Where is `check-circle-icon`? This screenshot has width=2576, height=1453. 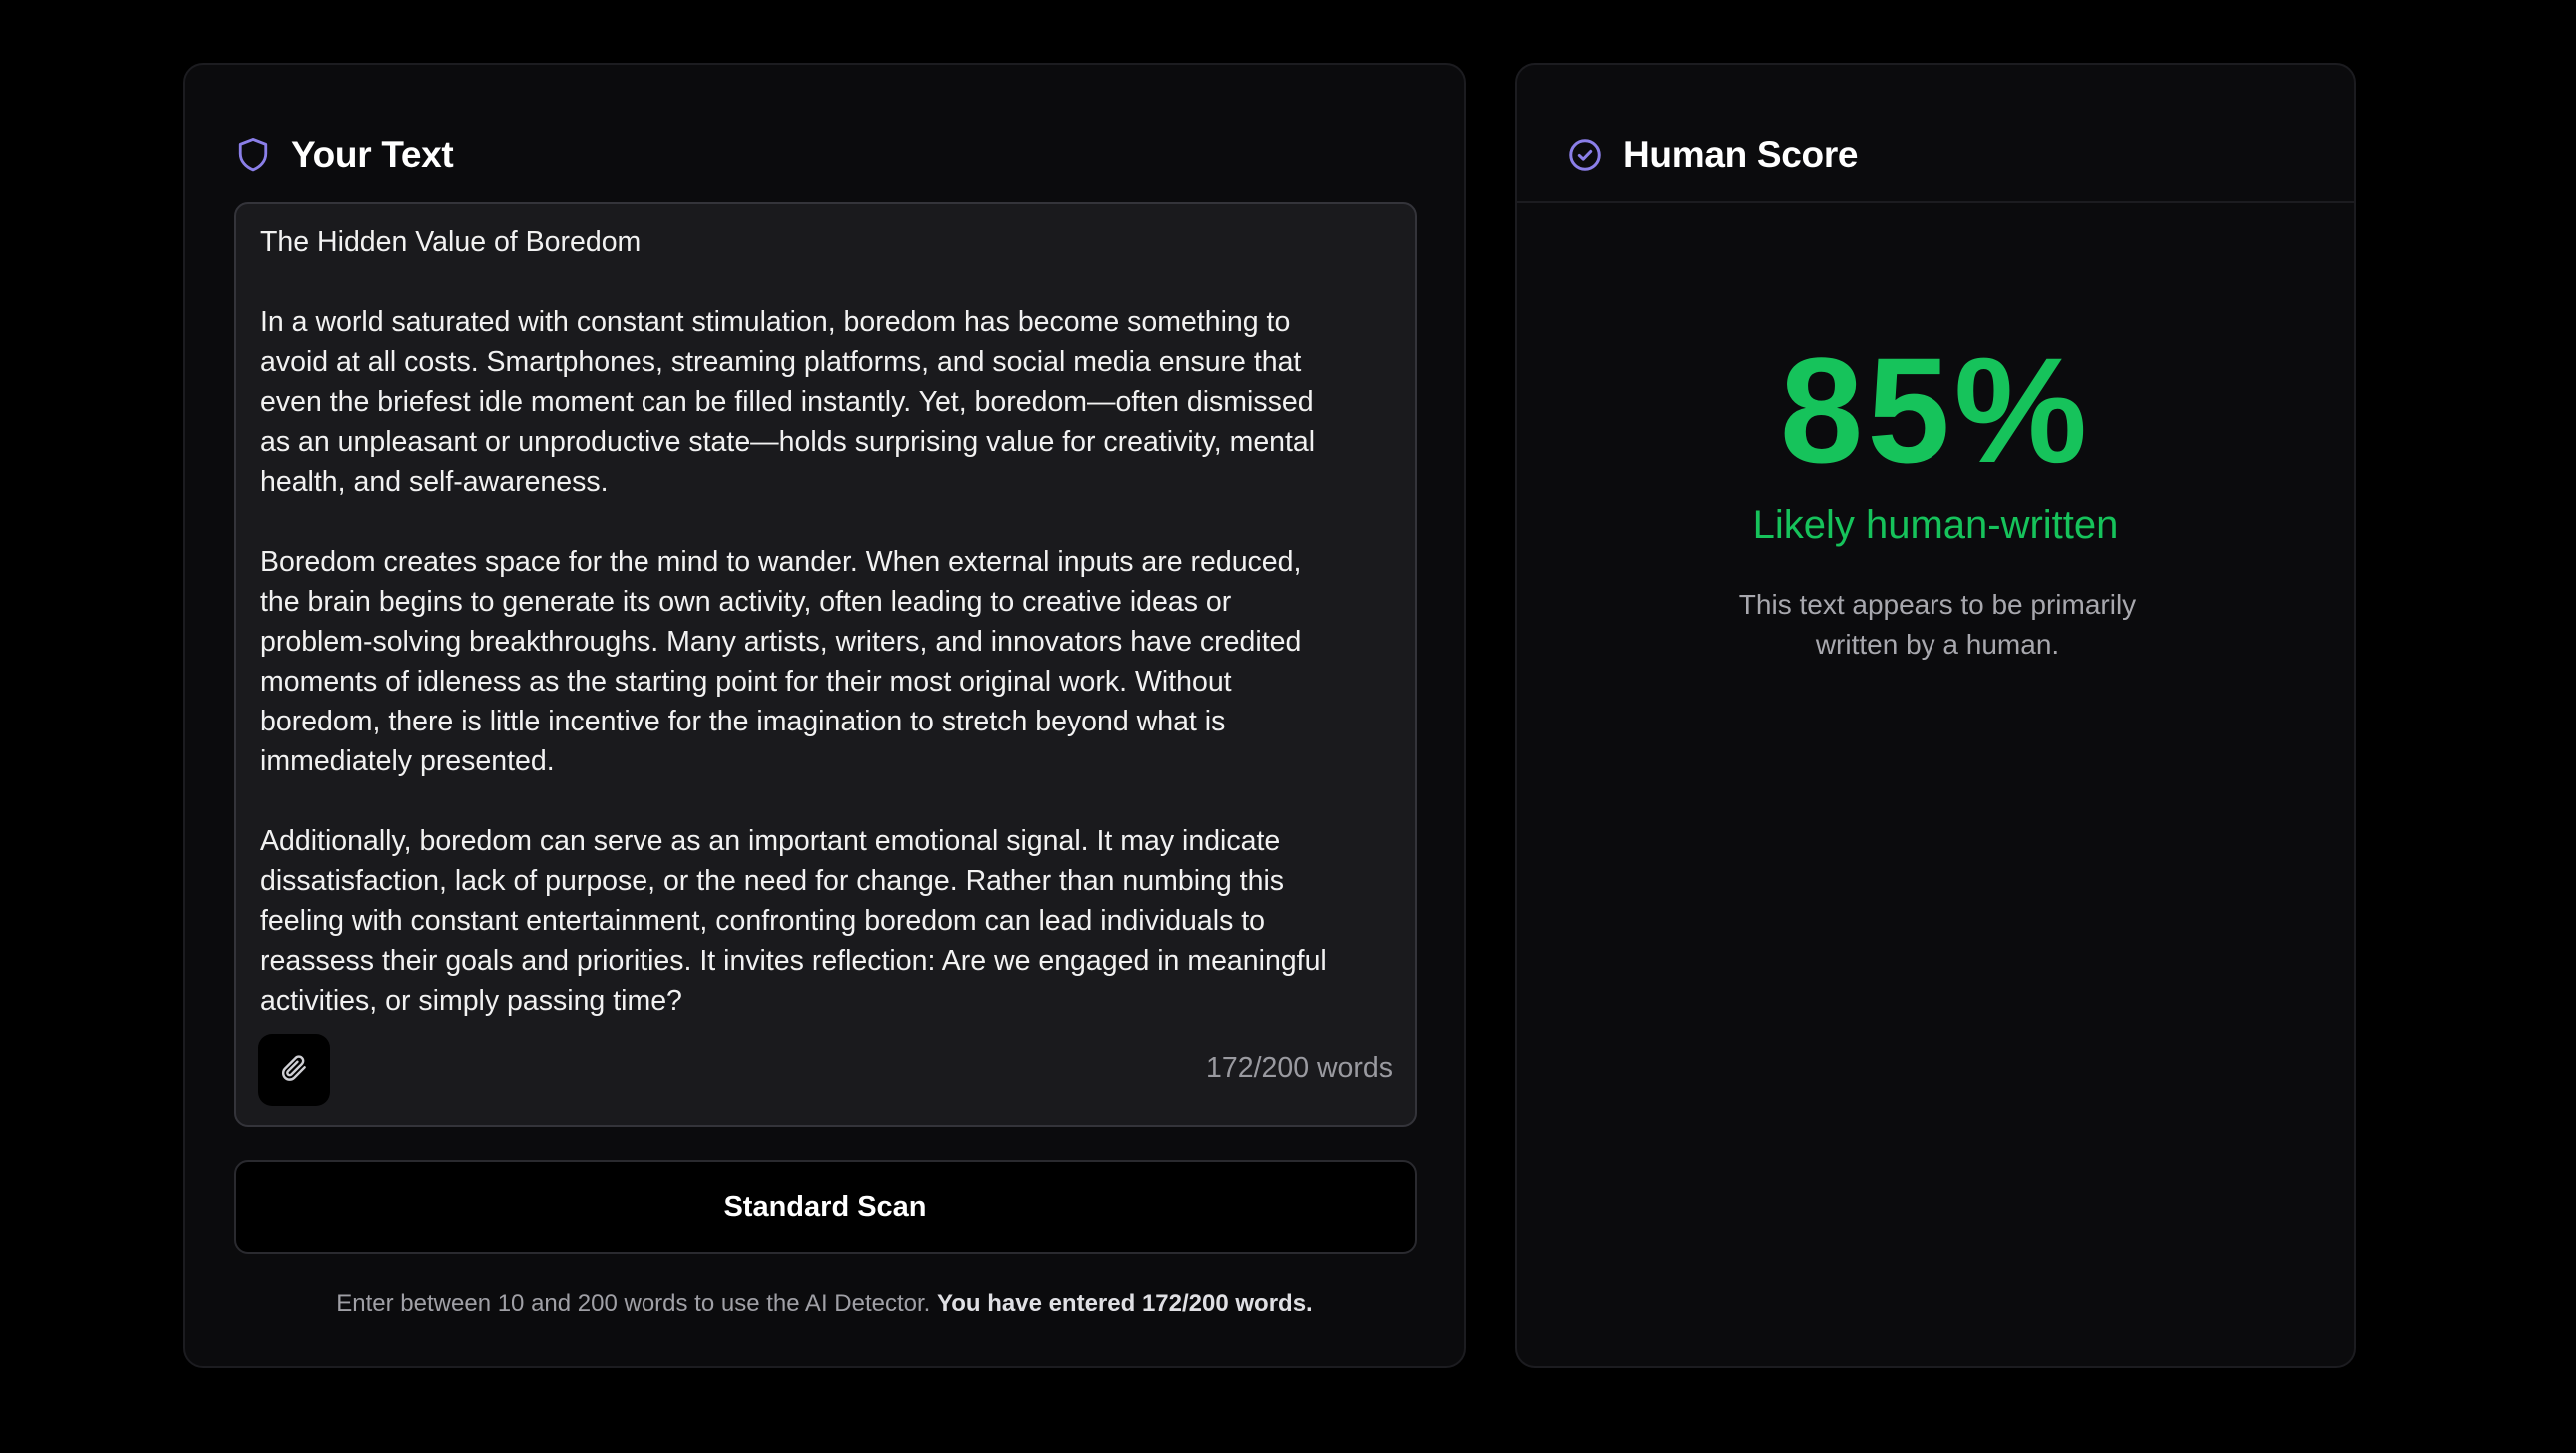
check-circle-icon is located at coordinates (1585, 155).